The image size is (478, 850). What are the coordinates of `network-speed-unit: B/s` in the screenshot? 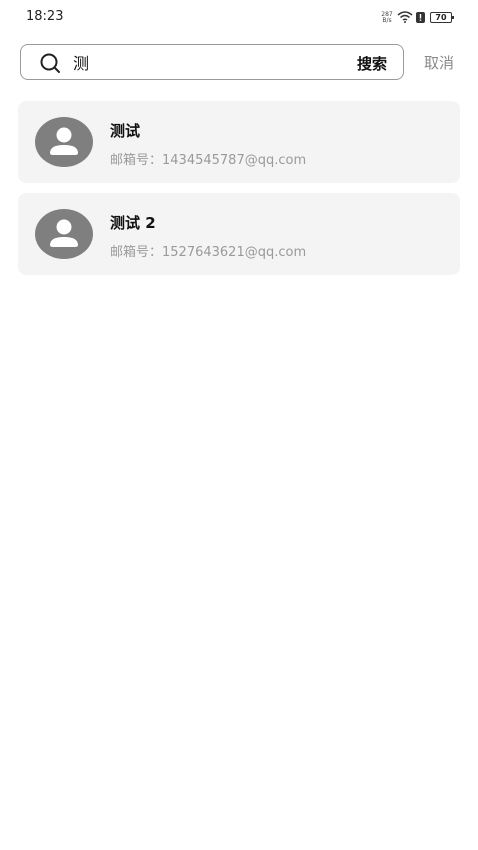 It's located at (387, 20).